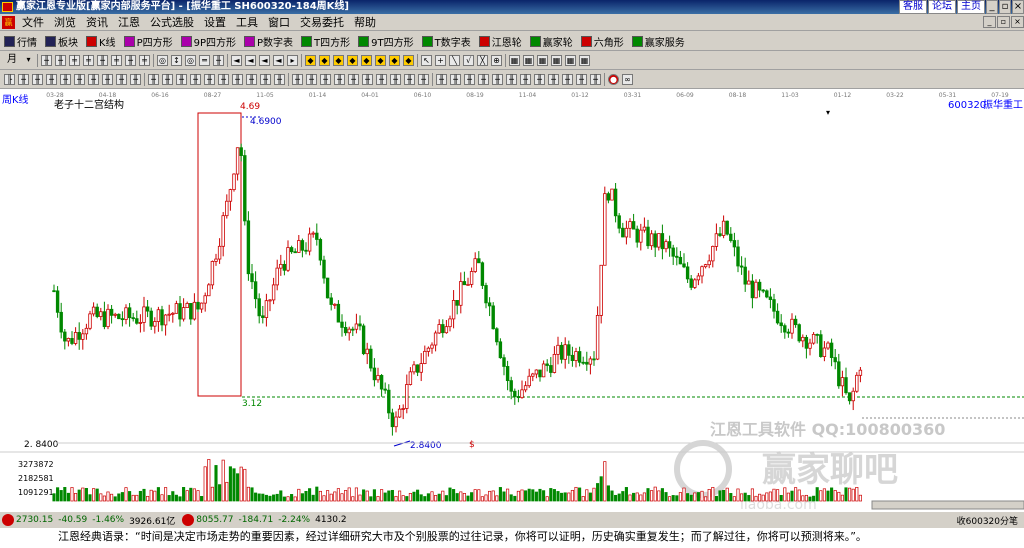  What do you see at coordinates (454, 60) in the screenshot?
I see `tool-icon: ╲` at bounding box center [454, 60].